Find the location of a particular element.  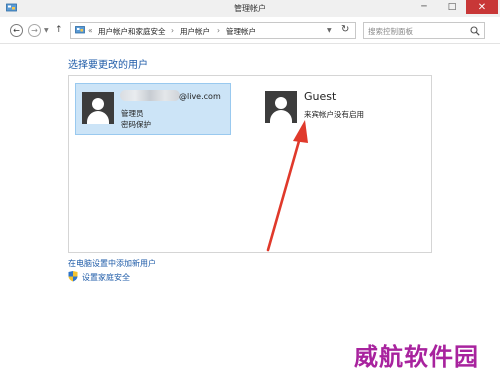

add-new-user-link: 在电脑设置中添加新用户 is located at coordinates (112, 263).